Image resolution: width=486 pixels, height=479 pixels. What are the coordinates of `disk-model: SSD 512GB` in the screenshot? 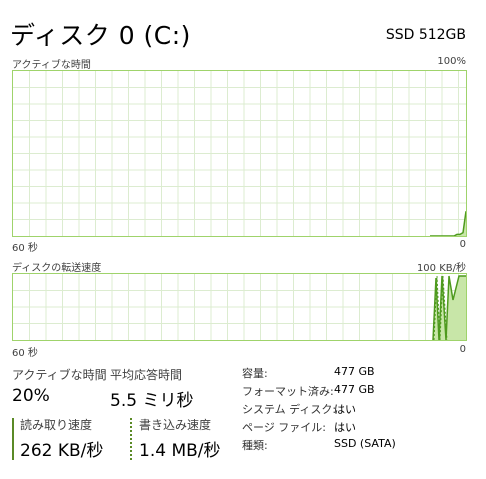 It's located at (425, 35).